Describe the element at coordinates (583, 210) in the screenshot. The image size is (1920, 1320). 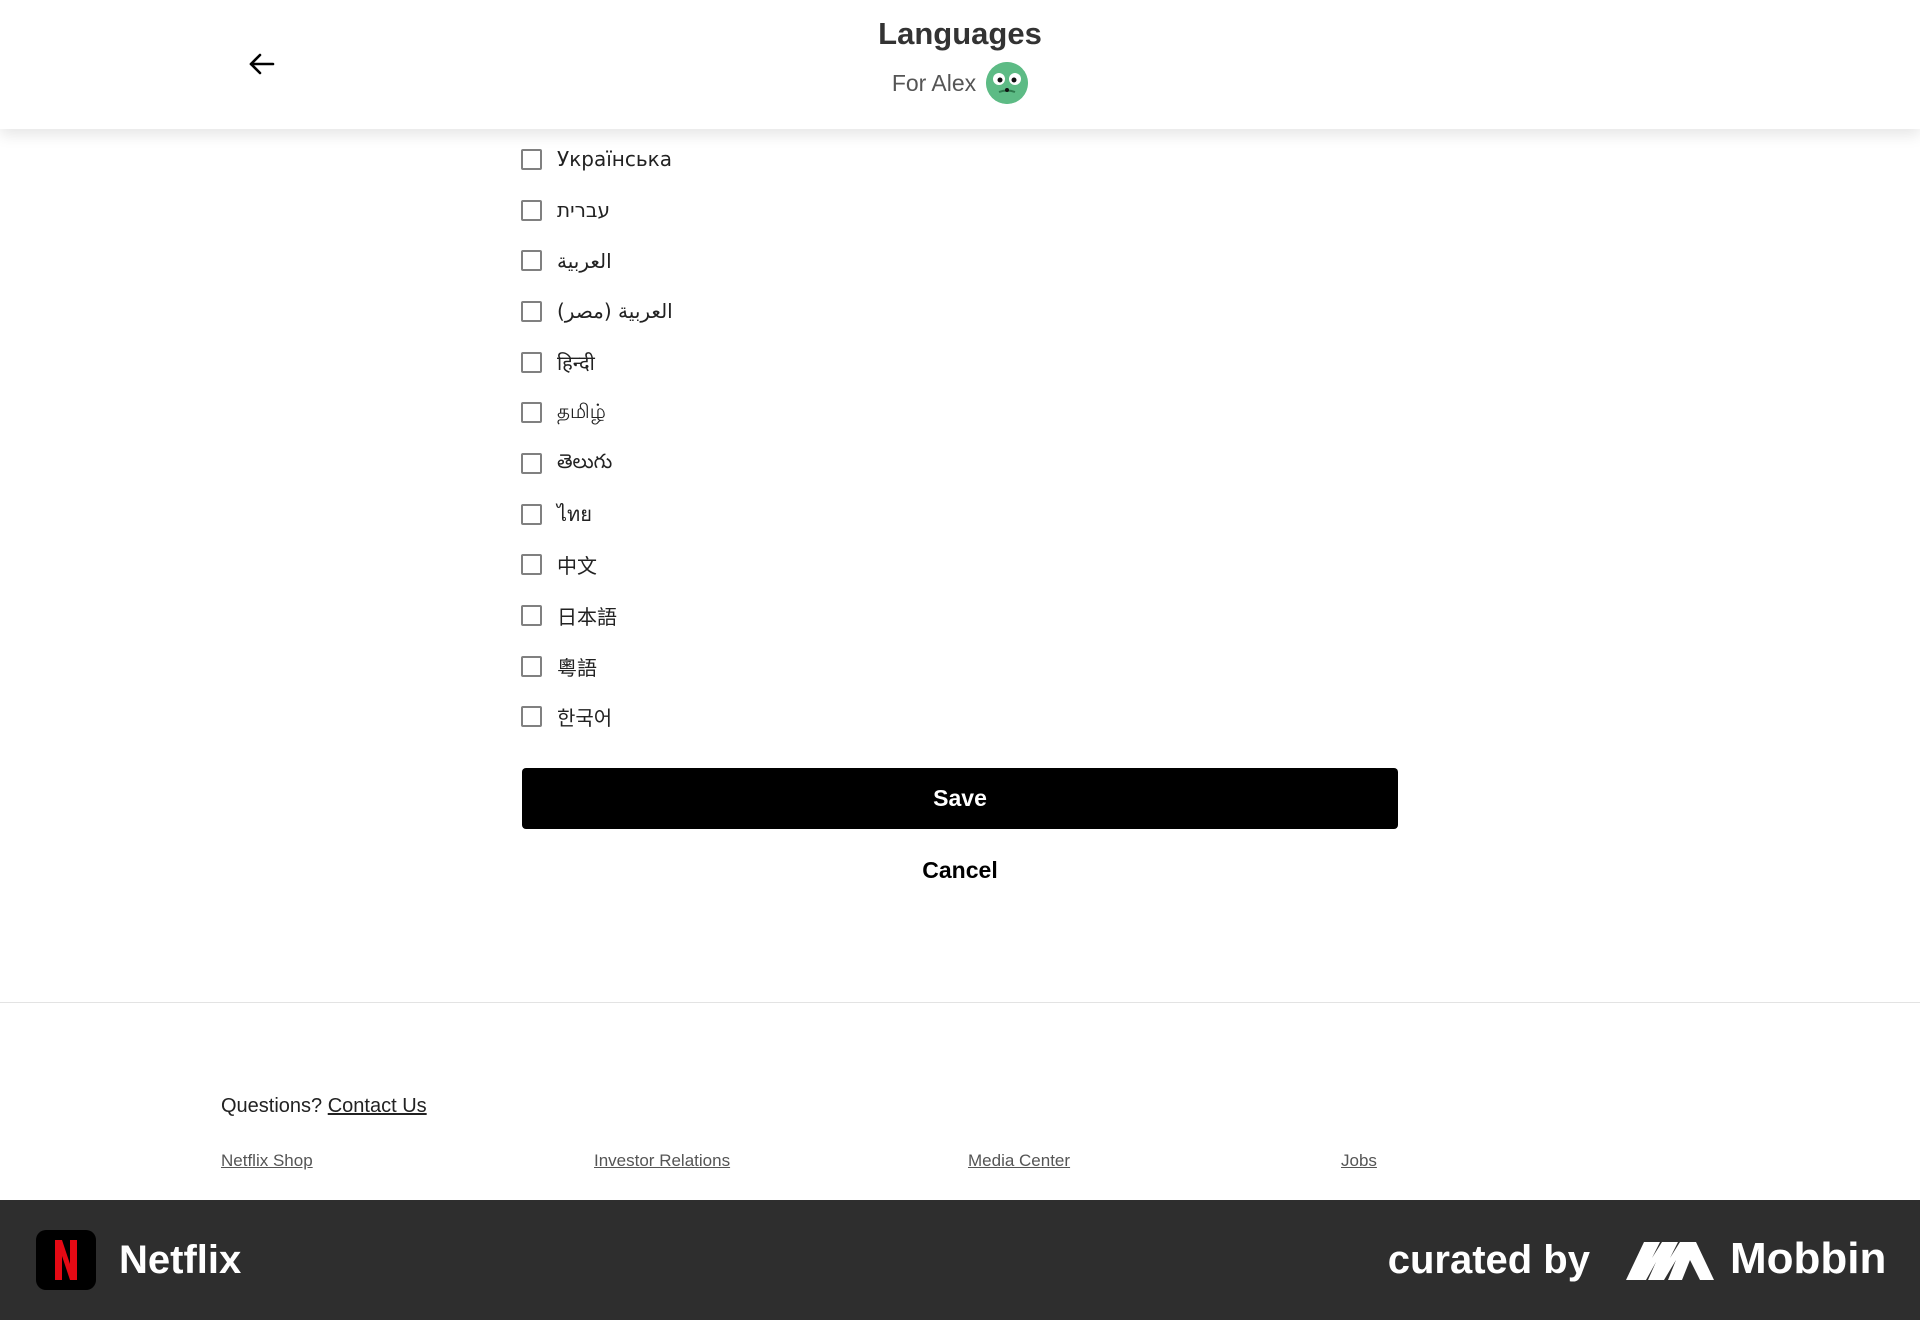
I see `language-label: עברית` at that location.